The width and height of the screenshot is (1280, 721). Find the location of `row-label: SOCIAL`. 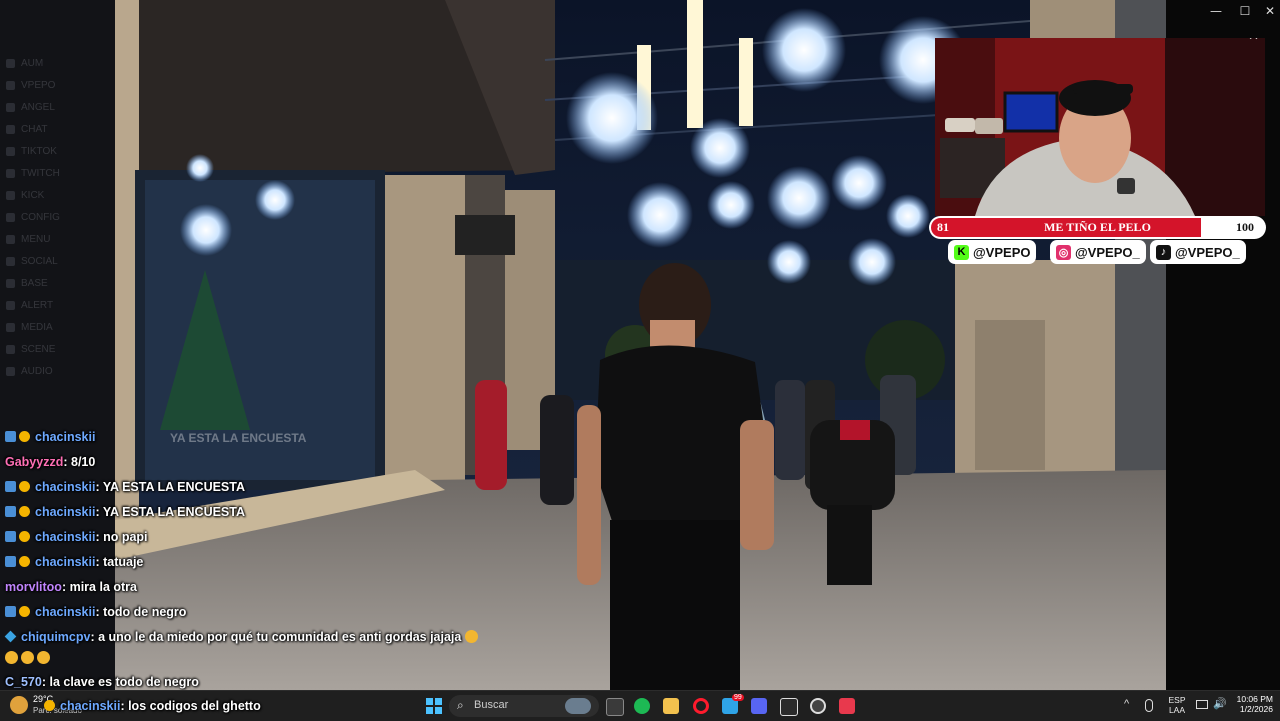

row-label: SOCIAL is located at coordinates (39, 261).